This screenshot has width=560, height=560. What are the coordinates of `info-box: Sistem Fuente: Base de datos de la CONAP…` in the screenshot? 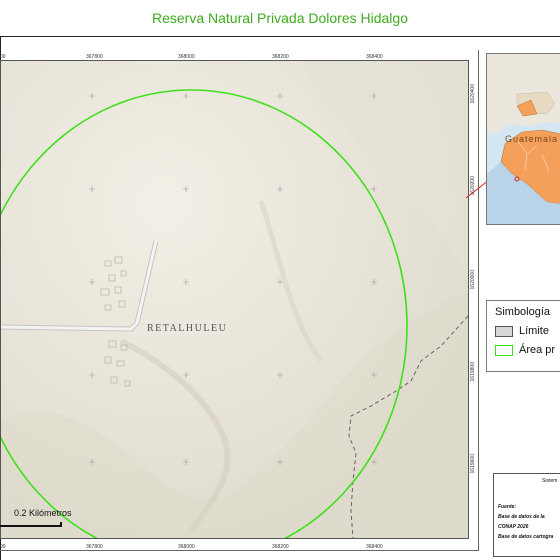 It's located at (526, 515).